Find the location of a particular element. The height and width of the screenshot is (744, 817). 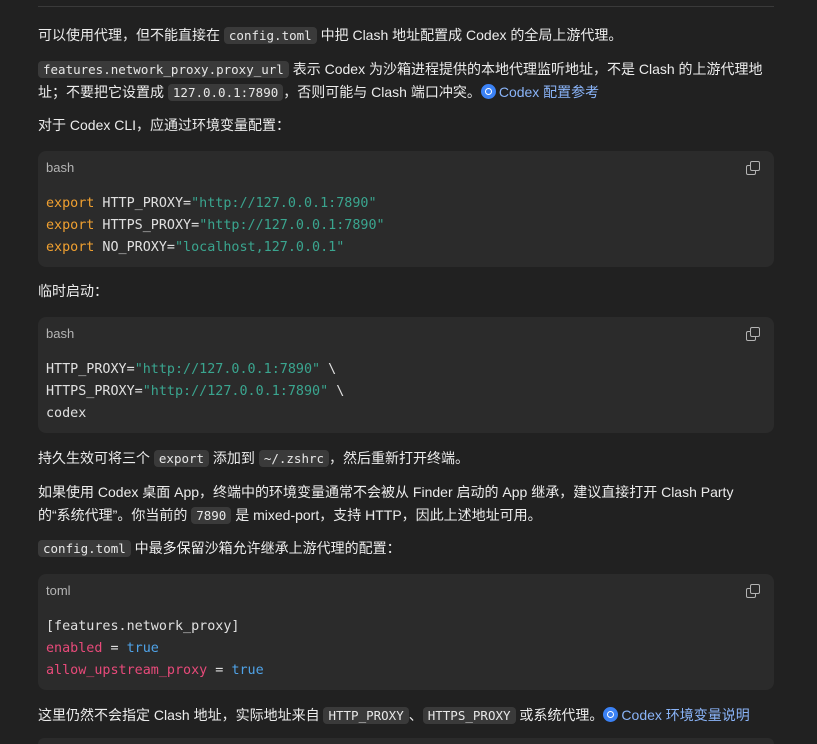

text: 这里仍然不会指定 Clash 地址，实际地址来自 is located at coordinates (181, 715).